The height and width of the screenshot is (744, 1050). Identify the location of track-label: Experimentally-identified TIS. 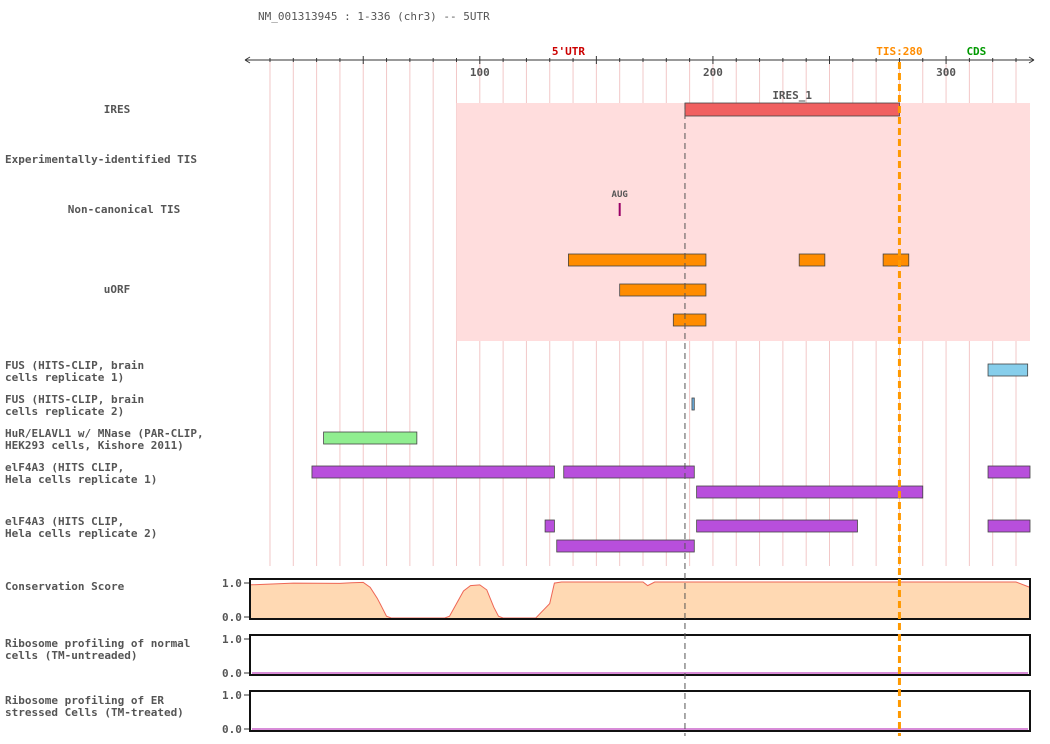
(101, 159).